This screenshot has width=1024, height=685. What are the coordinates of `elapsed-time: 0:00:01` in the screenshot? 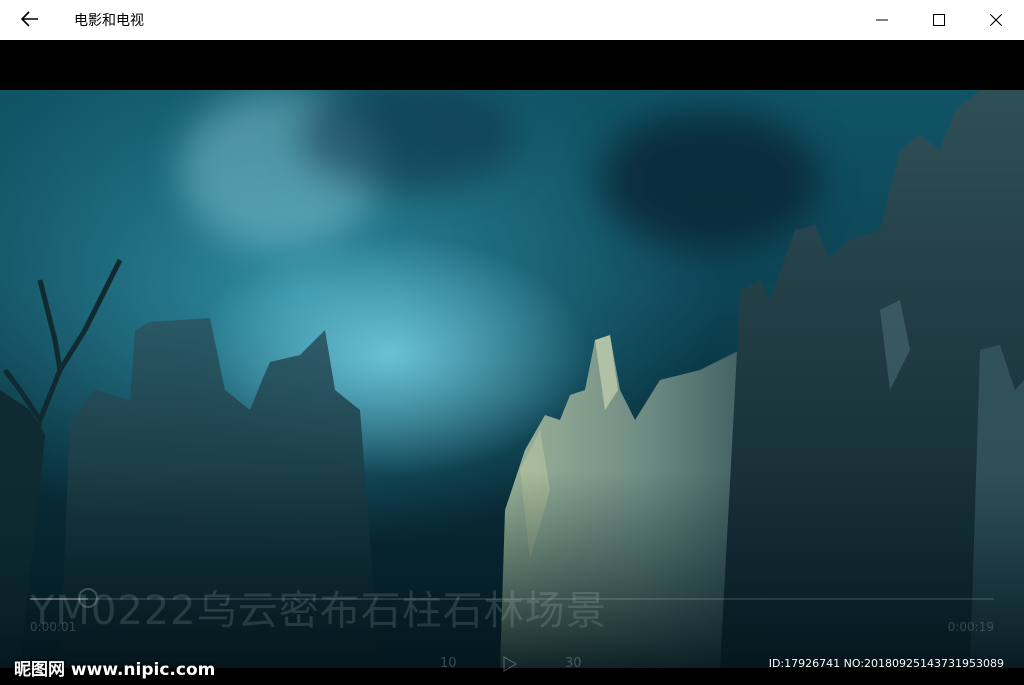 It's located at (53, 627).